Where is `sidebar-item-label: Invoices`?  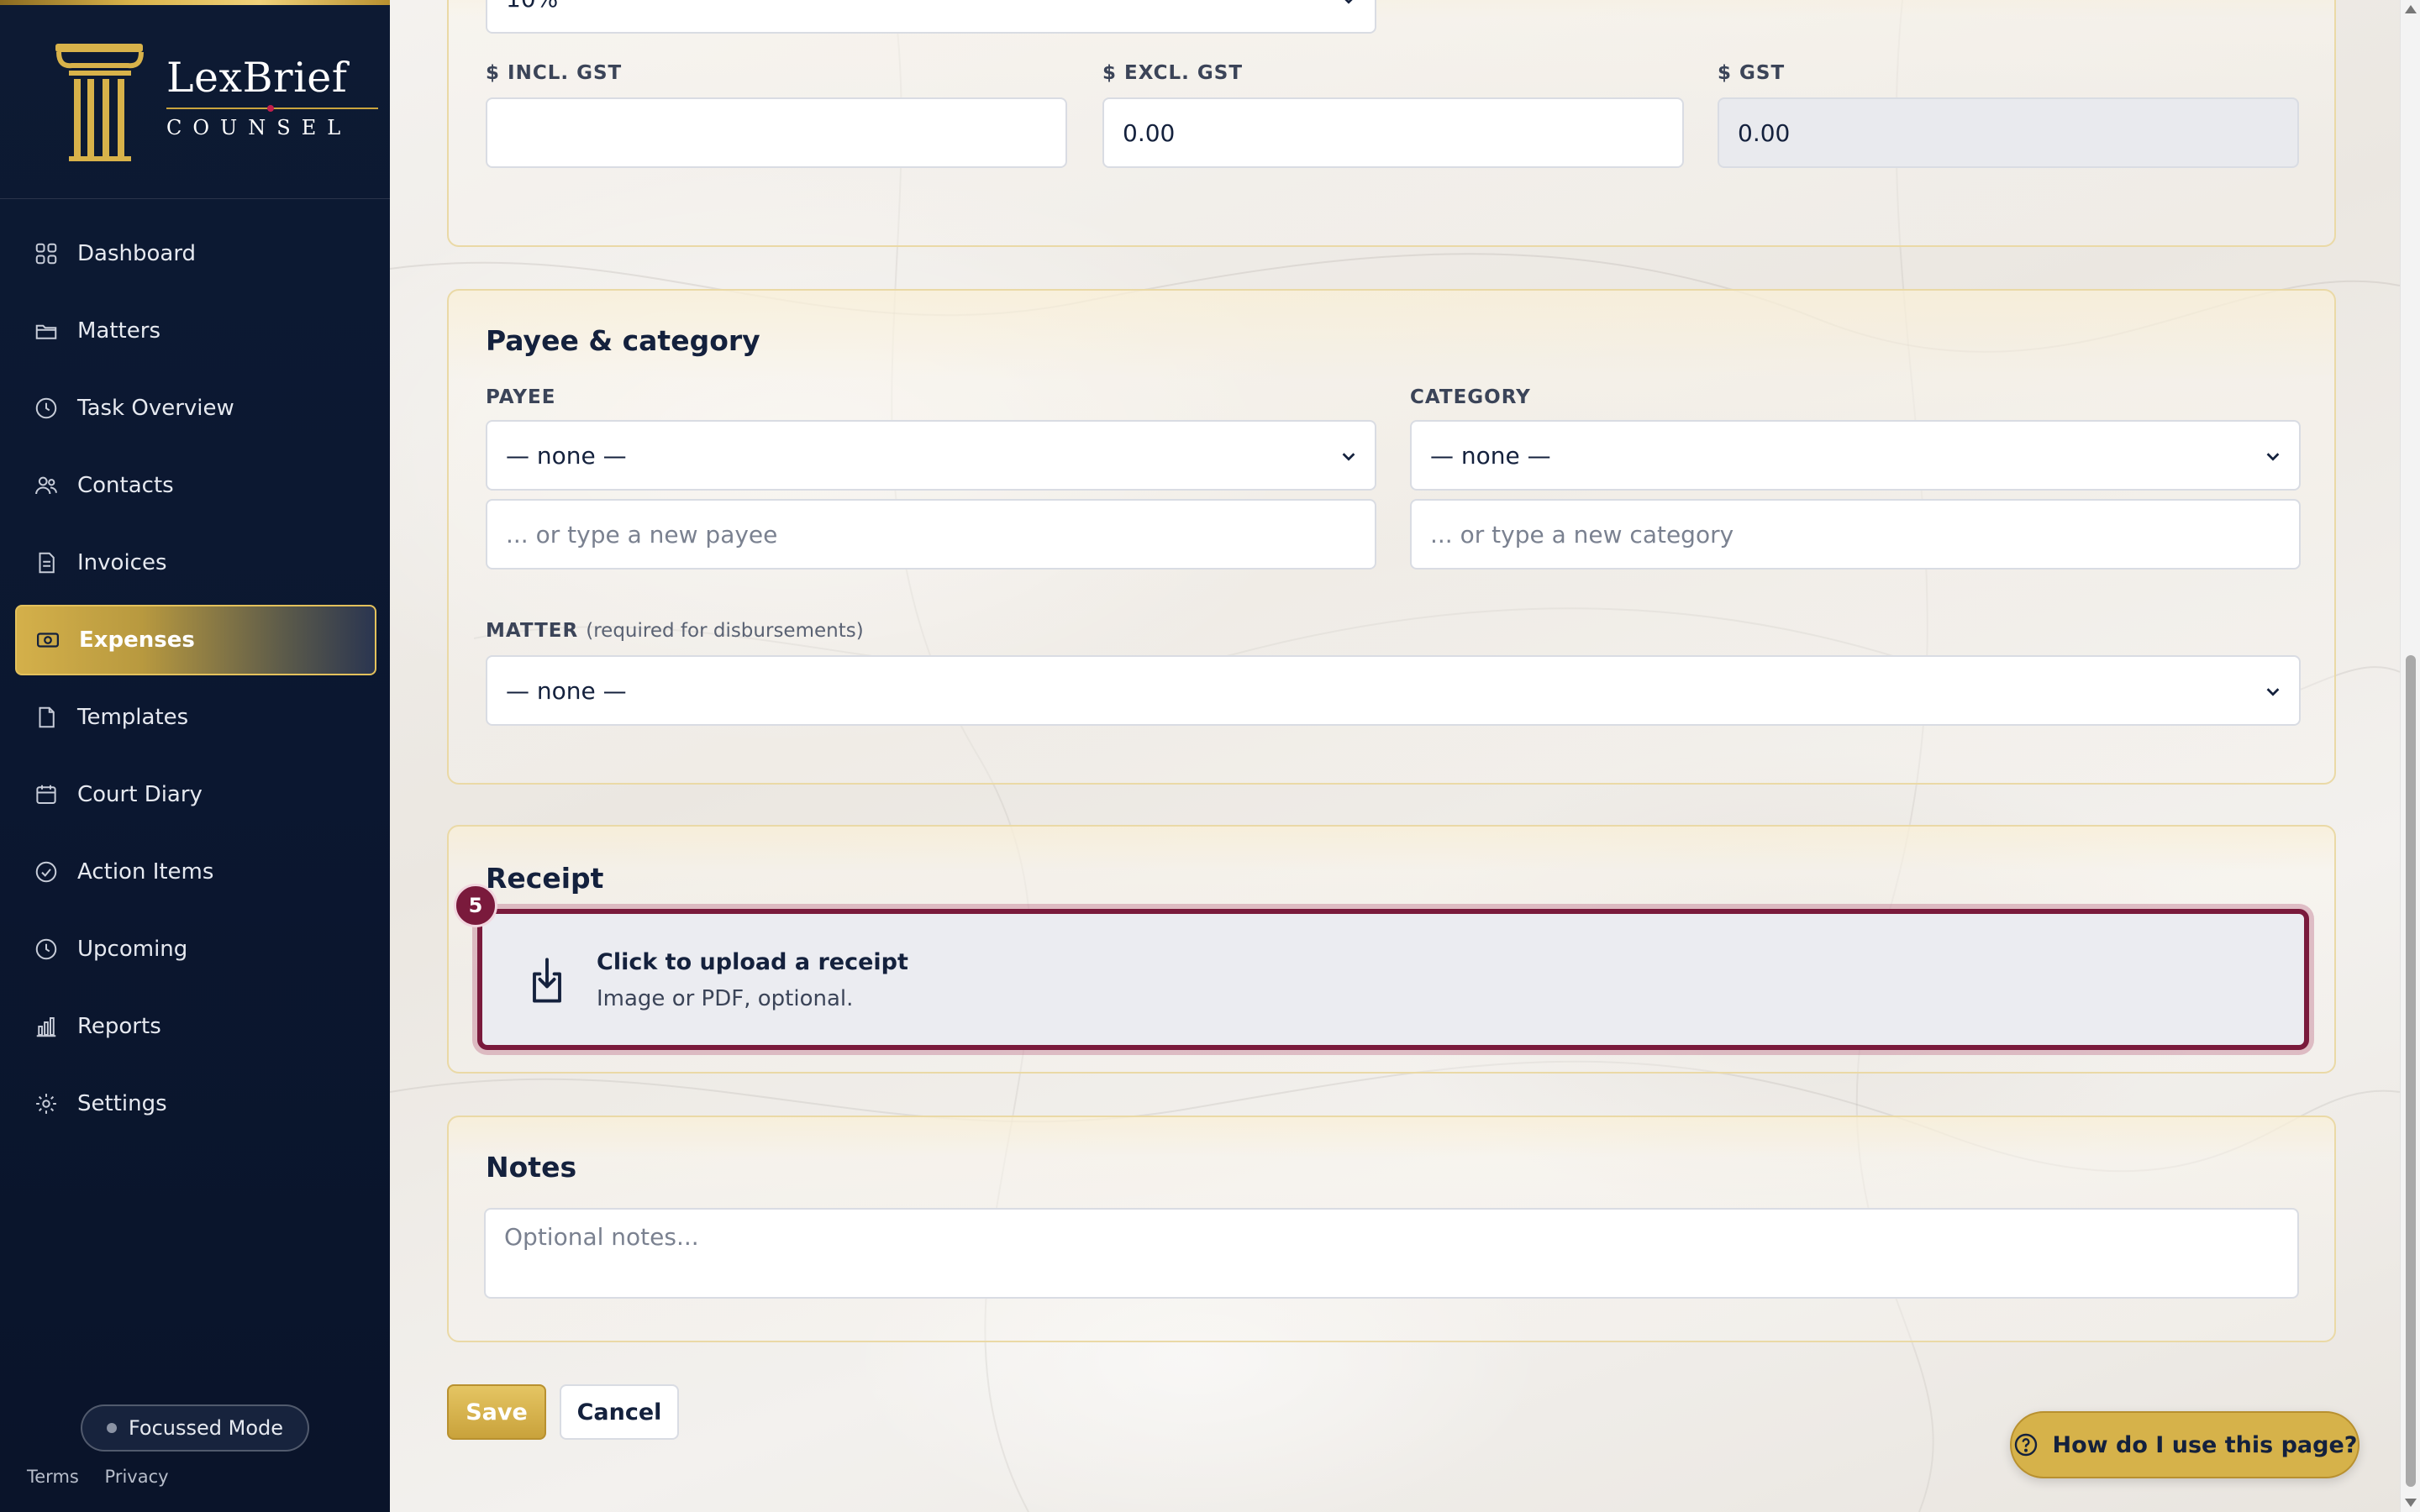
sidebar-item-label: Invoices is located at coordinates (122, 562).